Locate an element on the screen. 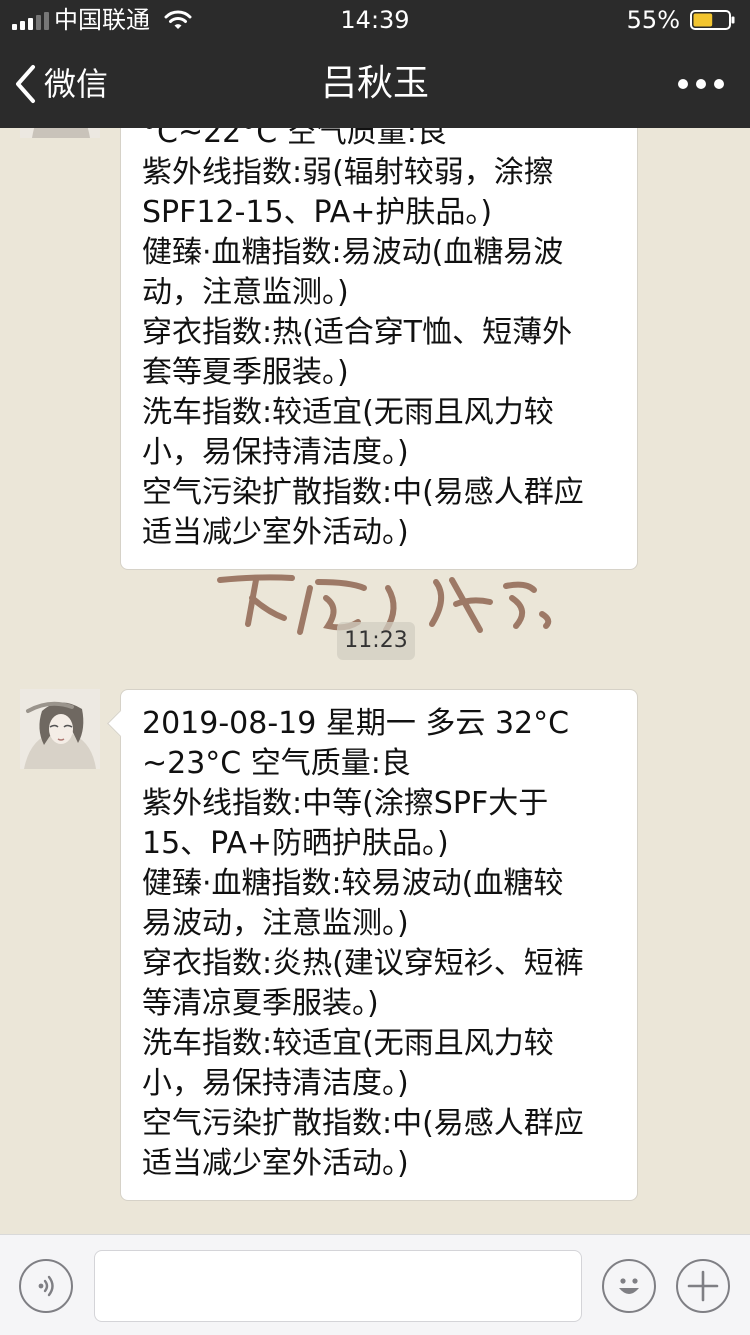  message-line: 穿衣指数:热(适合穿T恤、短薄外 is located at coordinates (357, 332).